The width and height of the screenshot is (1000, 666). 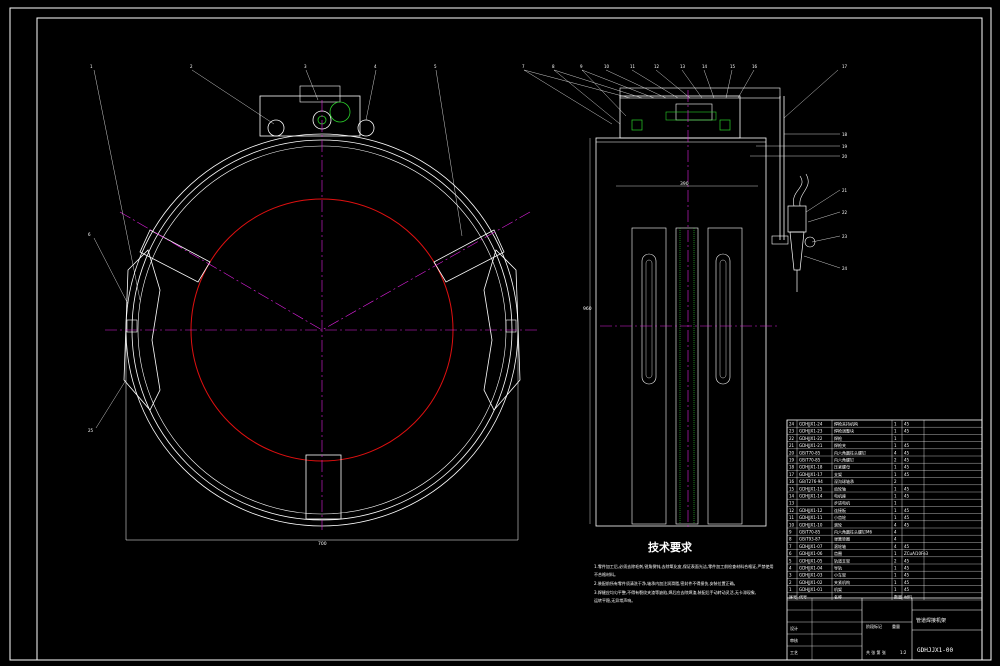 I want to click on bom-cell: GDHJJX1-17, so click(x=811, y=474).